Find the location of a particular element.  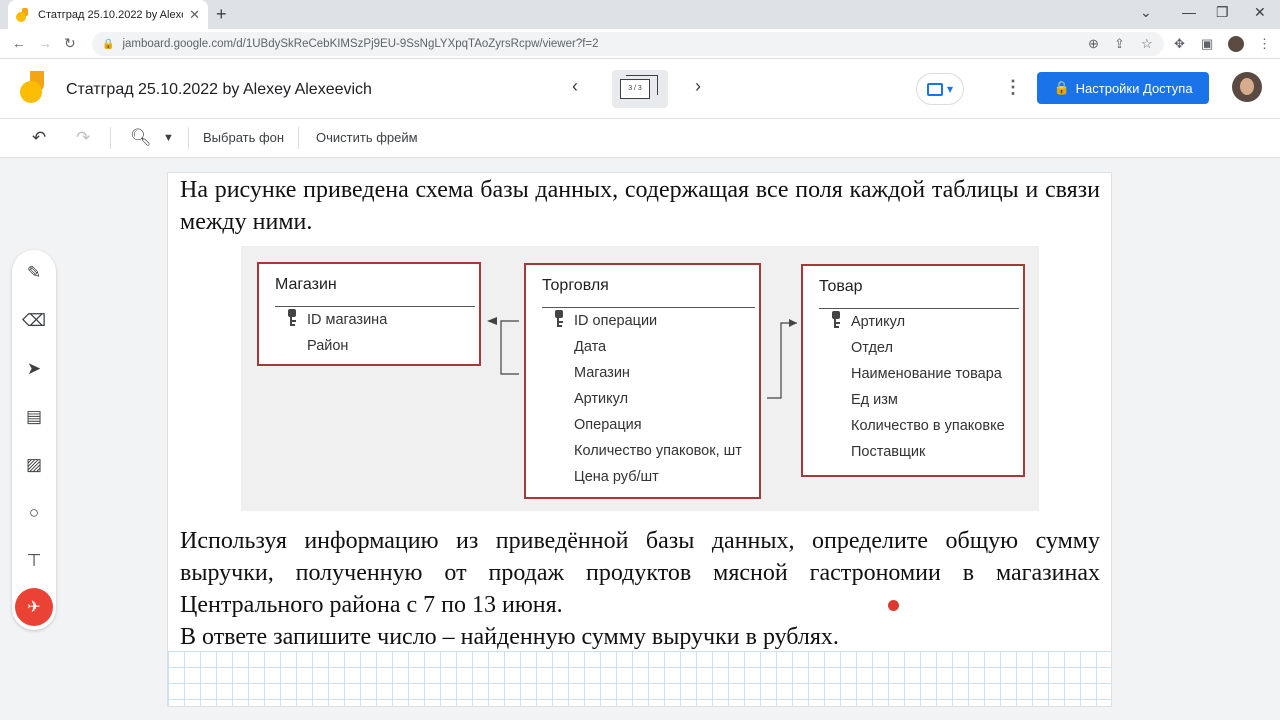

back-icon: ← is located at coordinates (19, 43).